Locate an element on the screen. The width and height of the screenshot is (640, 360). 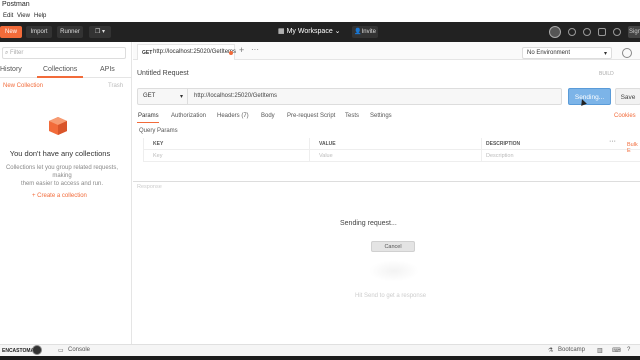
collection-box-icon is located at coordinates (58, 126).